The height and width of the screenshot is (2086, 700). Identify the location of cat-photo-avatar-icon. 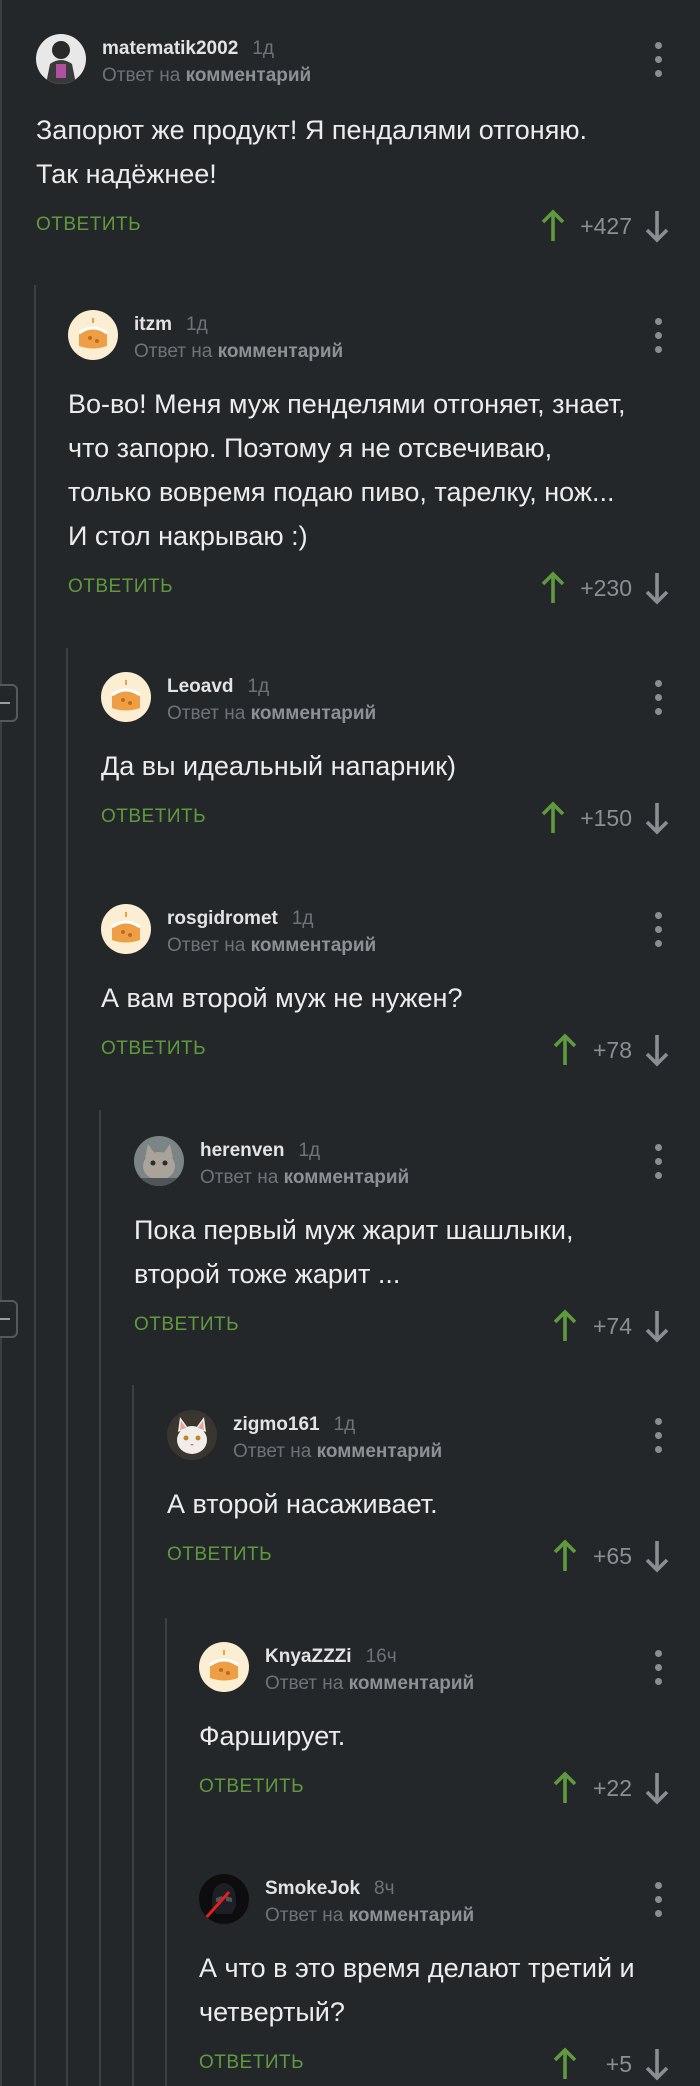
(159, 1161).